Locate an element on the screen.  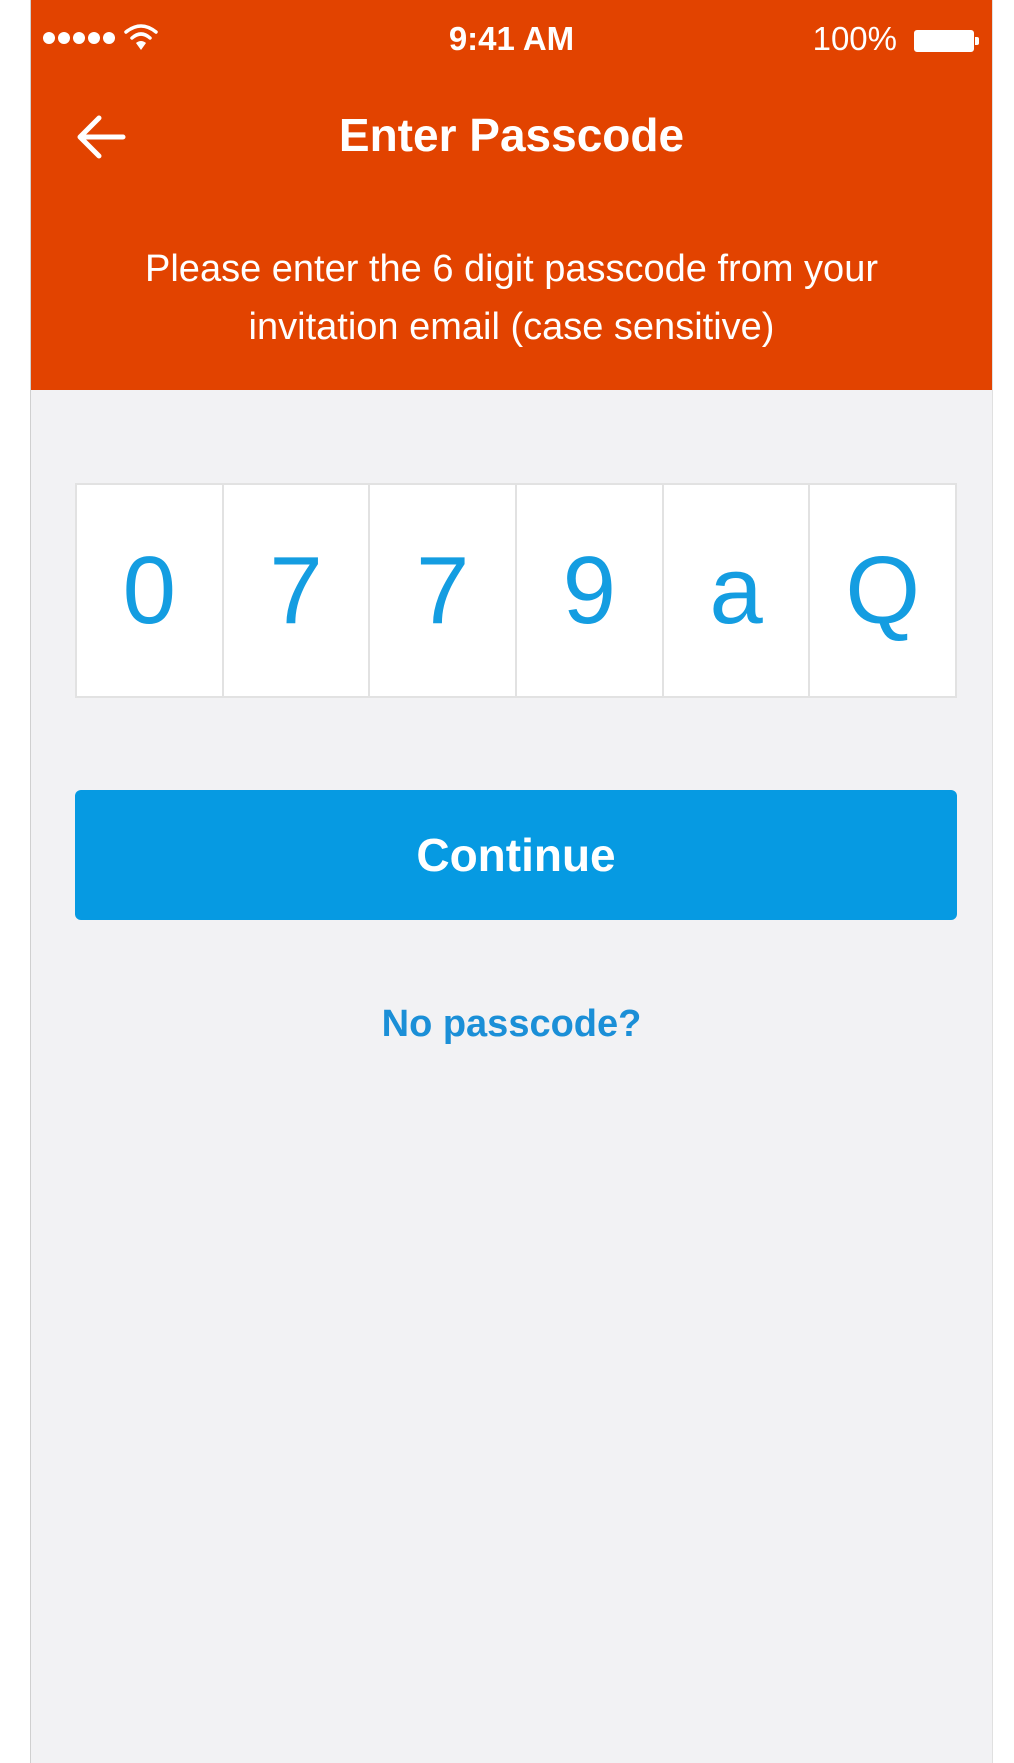
status-bar: 9:41 AM 100% is located at coordinates (511, 40).